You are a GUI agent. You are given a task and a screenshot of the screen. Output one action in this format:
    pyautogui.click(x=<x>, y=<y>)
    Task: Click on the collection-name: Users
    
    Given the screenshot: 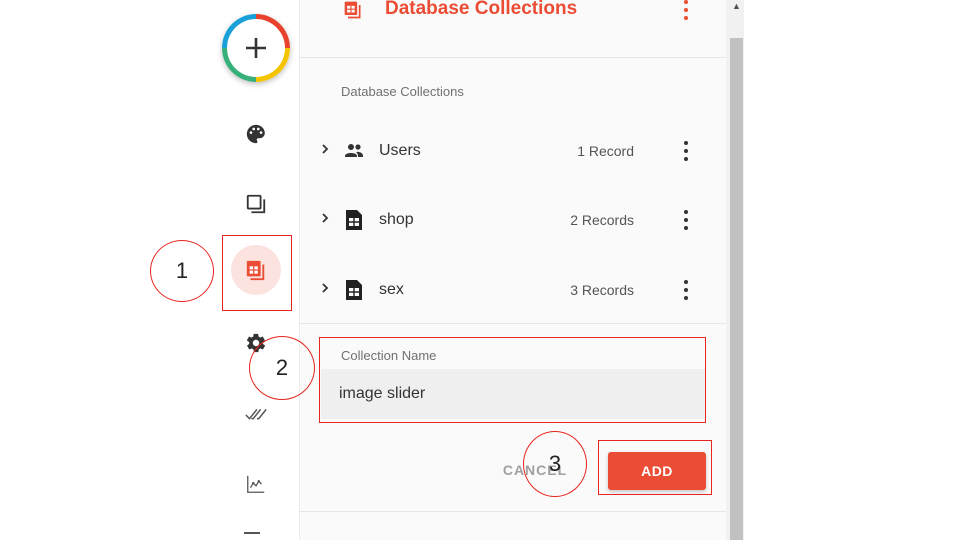 What is the action you would take?
    pyautogui.click(x=400, y=150)
    